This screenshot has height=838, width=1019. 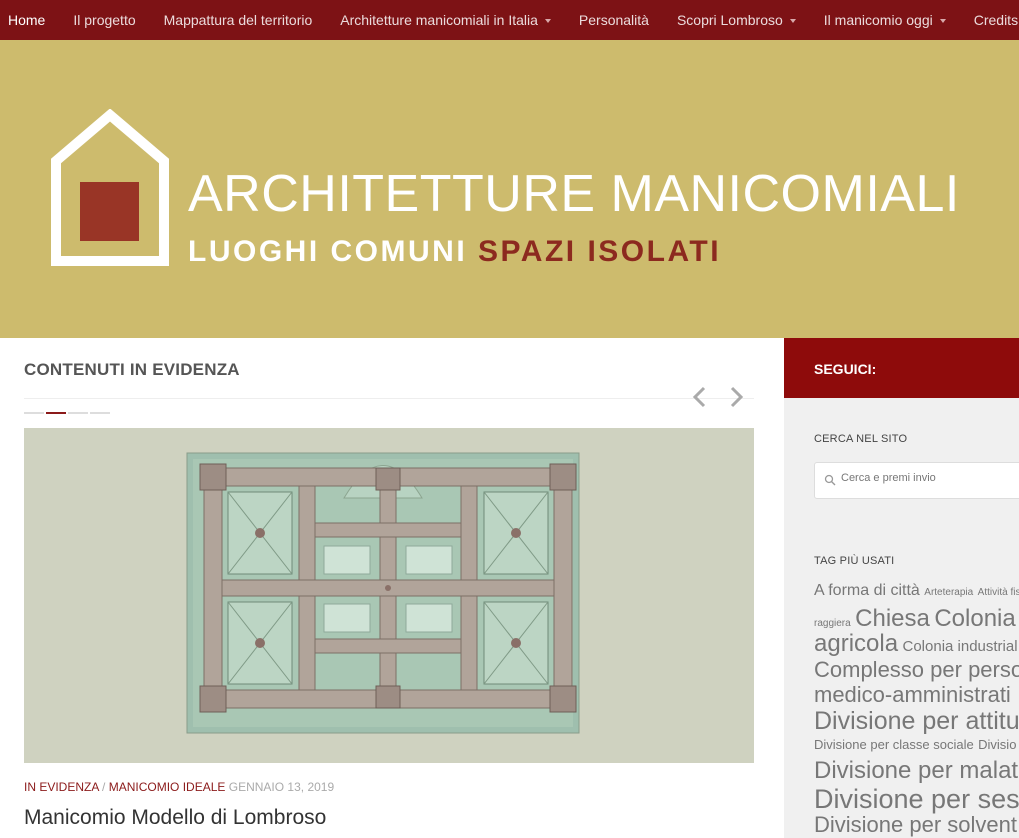 I want to click on nav-item-personalita: Personalità, so click(x=614, y=20).